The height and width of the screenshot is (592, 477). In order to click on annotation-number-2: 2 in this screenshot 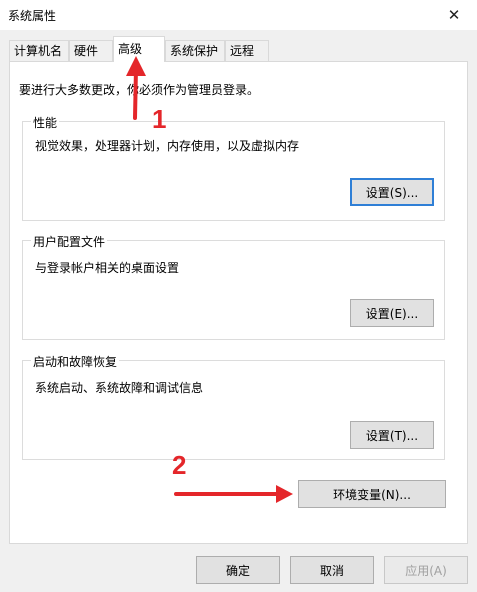, I will do `click(179, 465)`.